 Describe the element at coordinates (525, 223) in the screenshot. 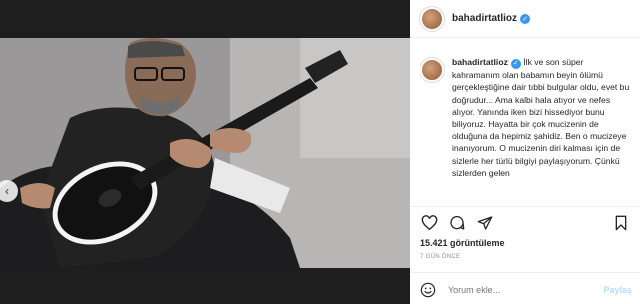

I see `action-bar` at that location.